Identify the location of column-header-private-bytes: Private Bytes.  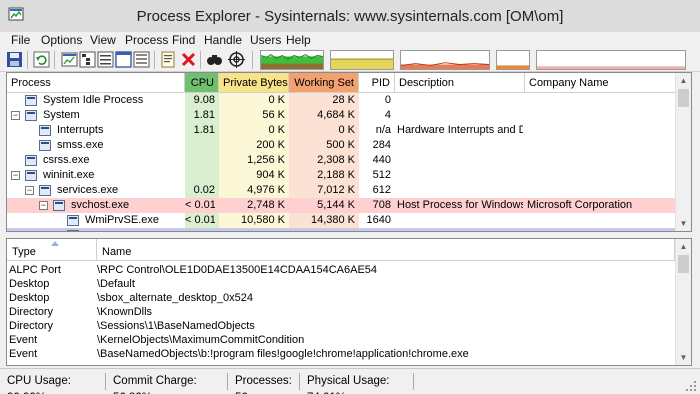
(254, 83).